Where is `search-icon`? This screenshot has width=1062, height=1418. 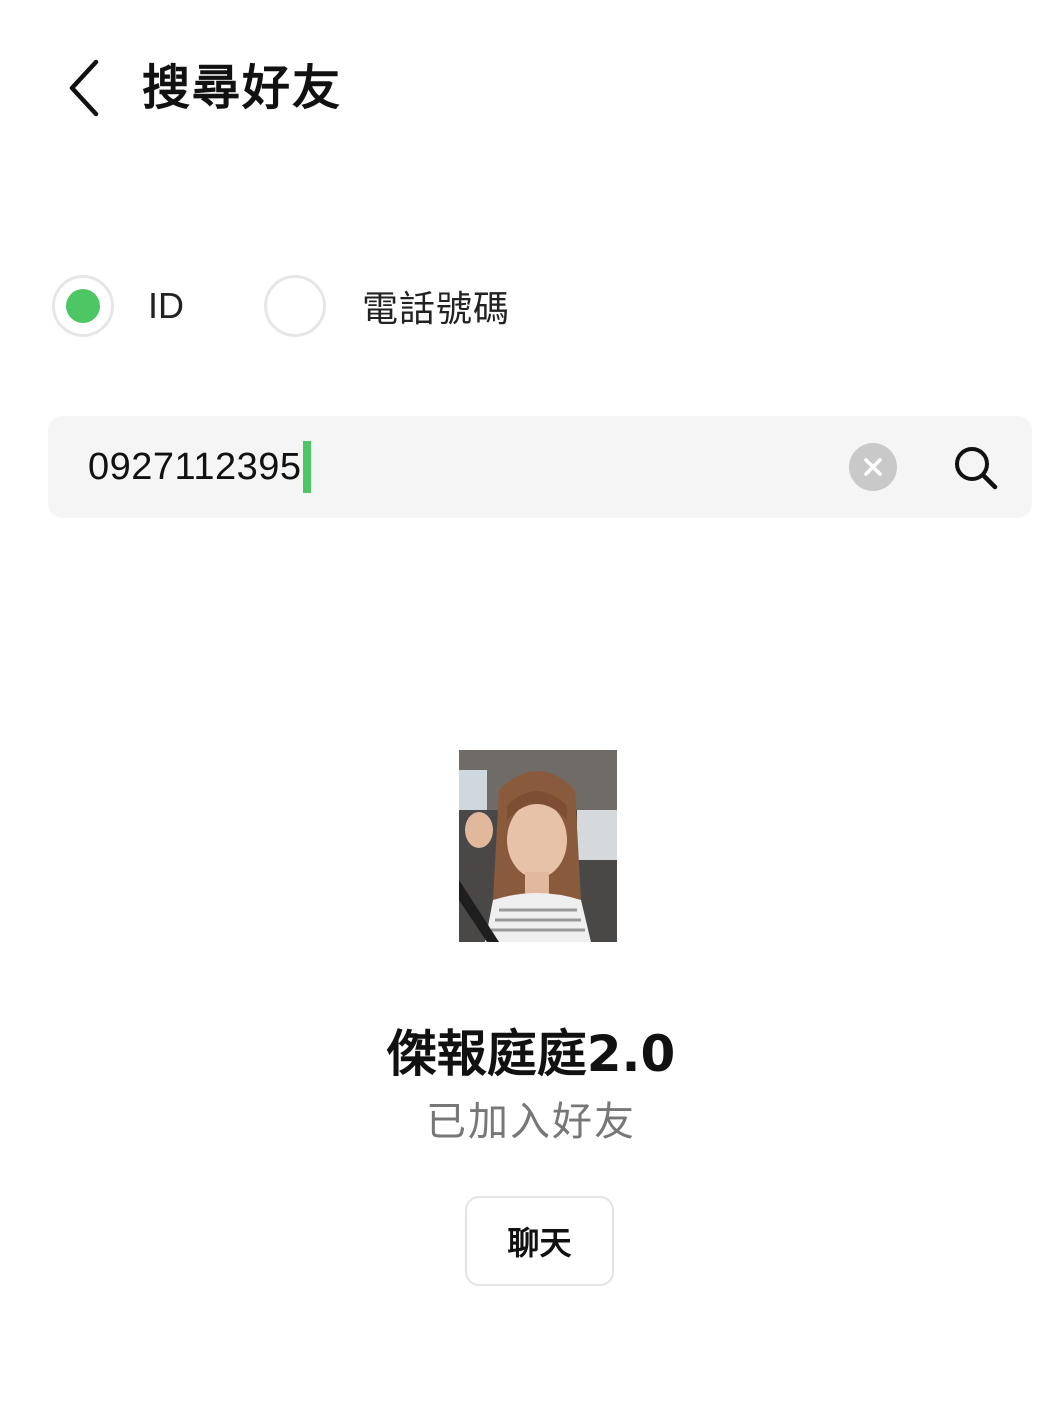
search-icon is located at coordinates (976, 468).